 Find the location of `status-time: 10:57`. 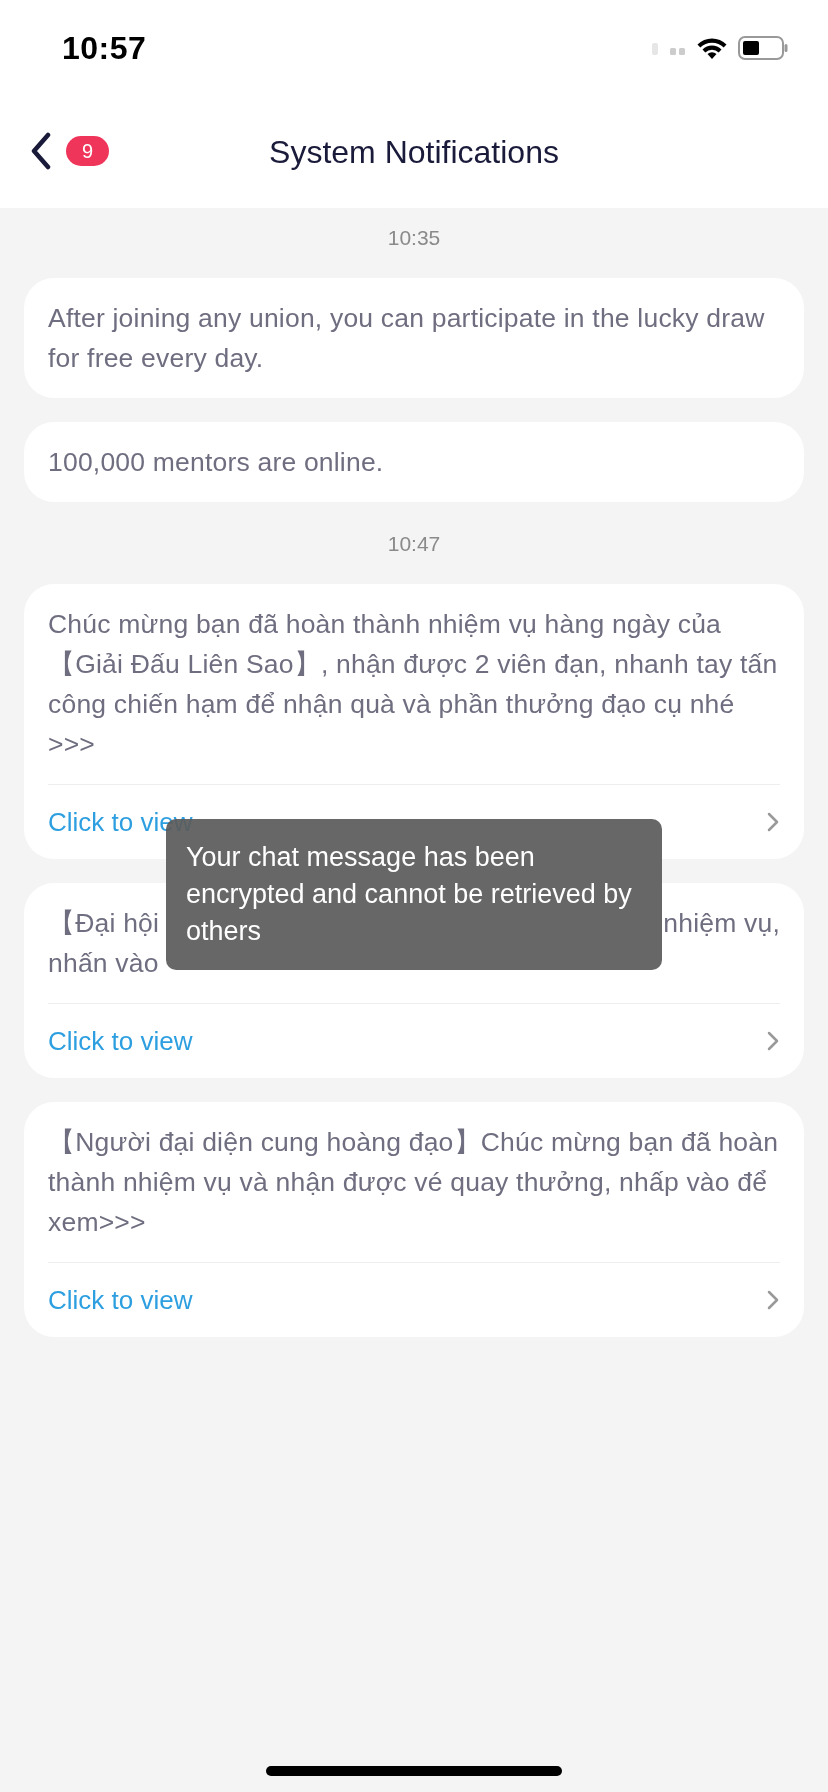

status-time: 10:57 is located at coordinates (104, 48).